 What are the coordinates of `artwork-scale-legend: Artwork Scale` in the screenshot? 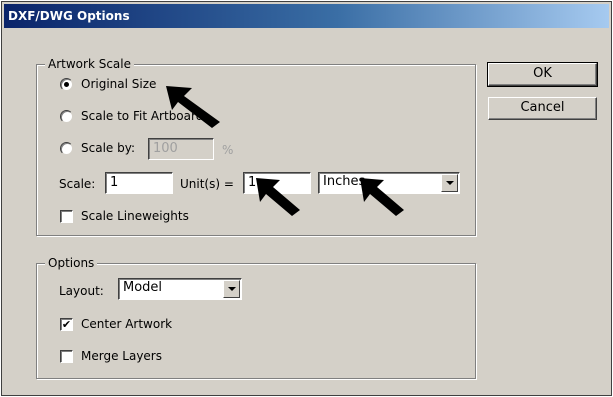 It's located at (89, 64).